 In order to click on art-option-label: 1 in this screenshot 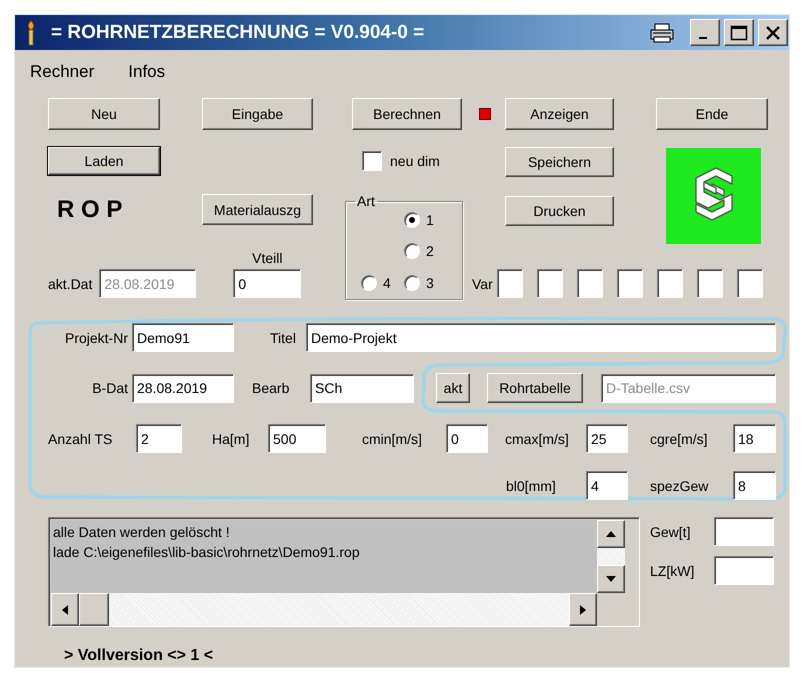, I will do `click(430, 220)`.